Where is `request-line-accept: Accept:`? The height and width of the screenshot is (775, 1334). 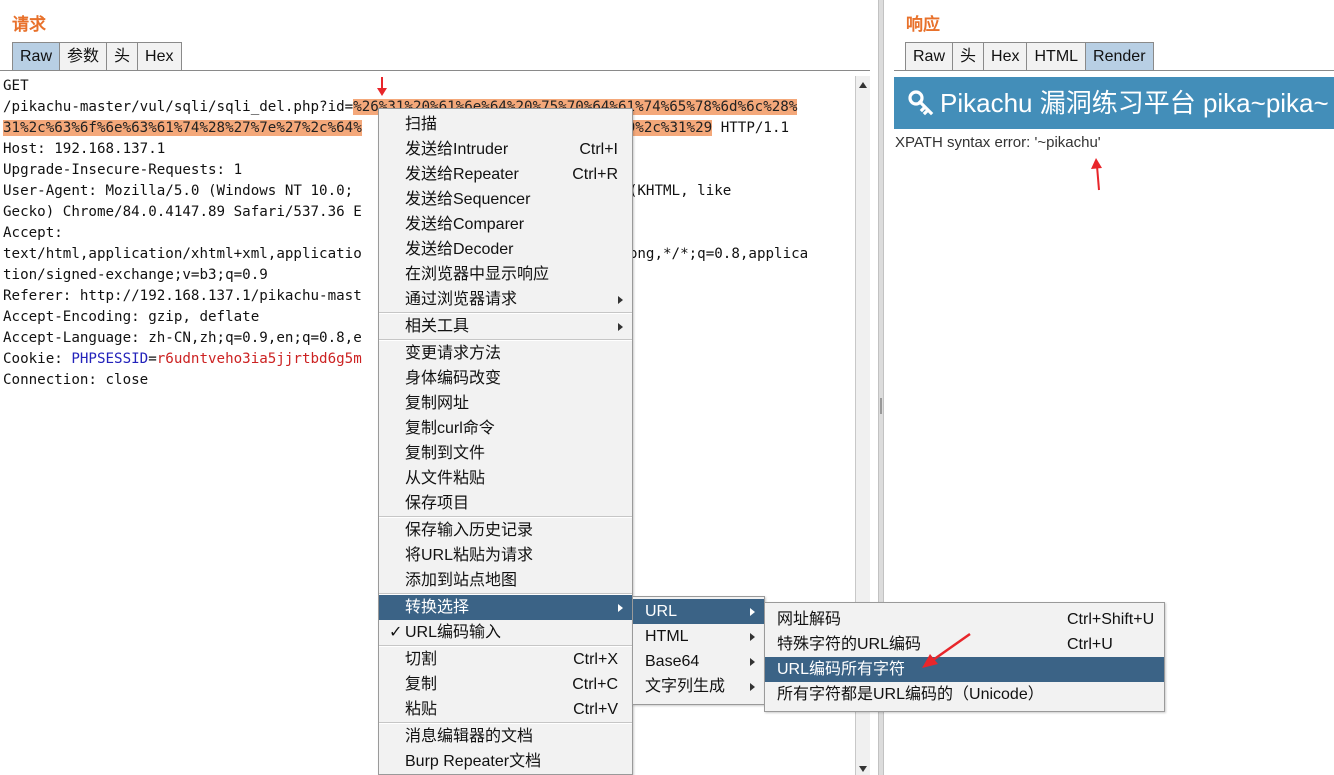
request-line-accept: Accept: is located at coordinates (33, 233).